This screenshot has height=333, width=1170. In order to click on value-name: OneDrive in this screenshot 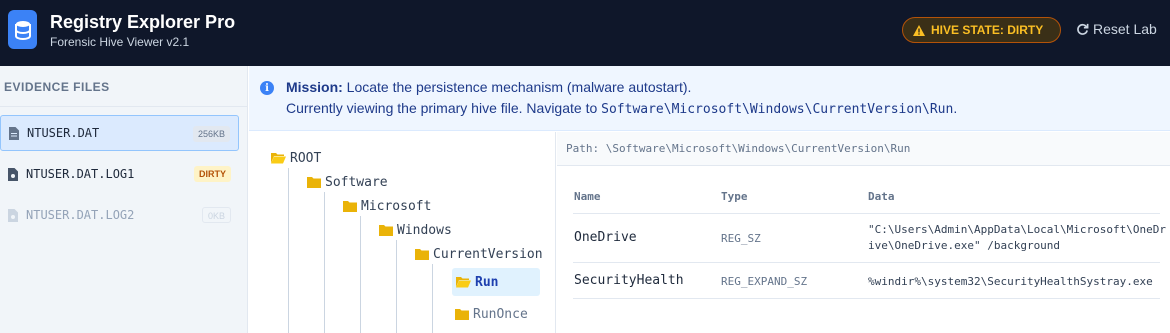, I will do `click(605, 237)`.